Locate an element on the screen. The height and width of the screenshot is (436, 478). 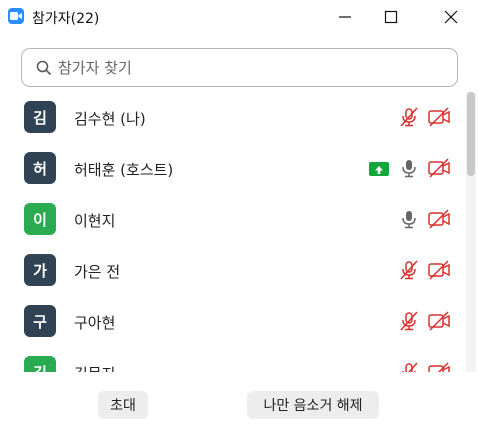
search-box is located at coordinates (239, 67).